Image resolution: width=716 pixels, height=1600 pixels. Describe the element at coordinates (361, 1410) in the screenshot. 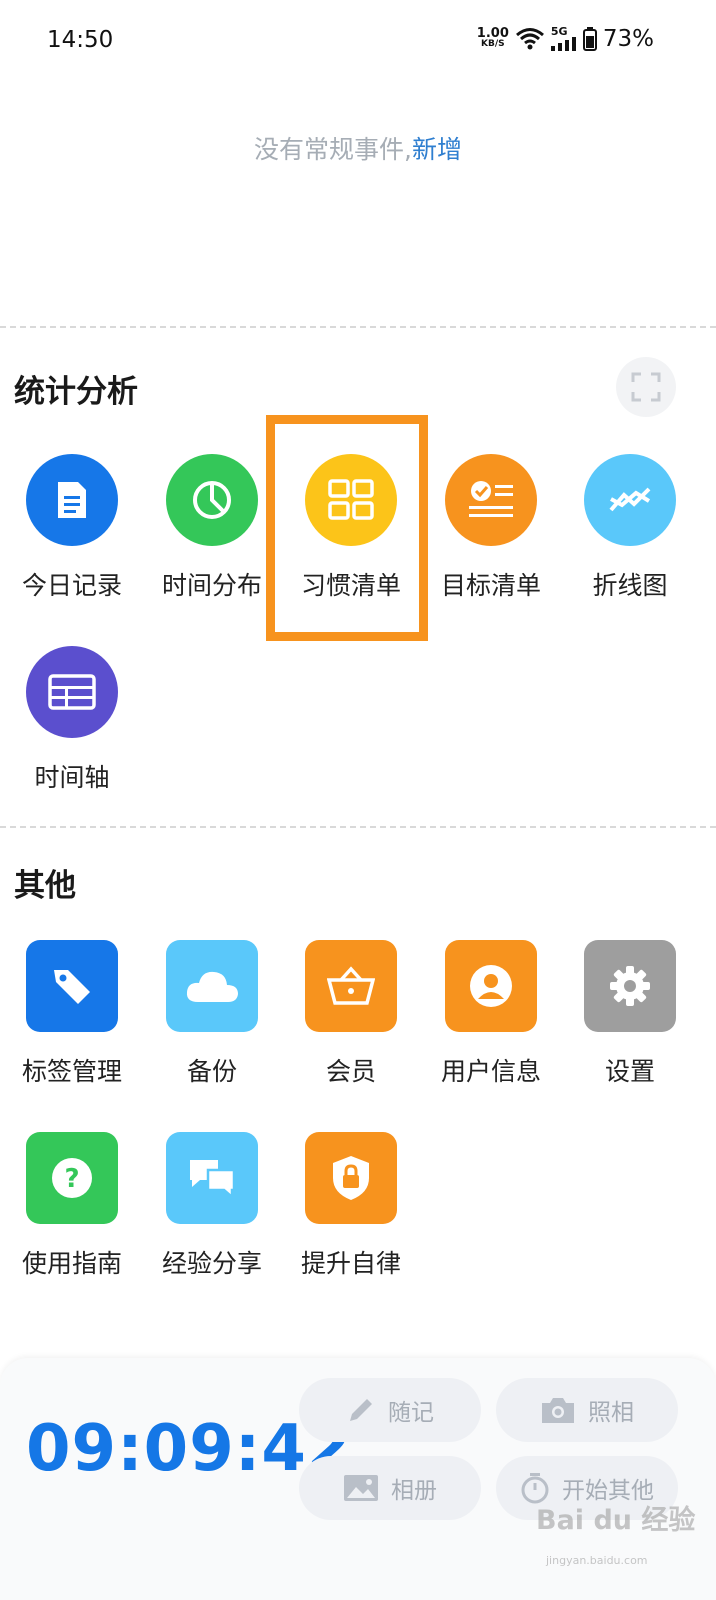

I see `pencil-icon` at that location.